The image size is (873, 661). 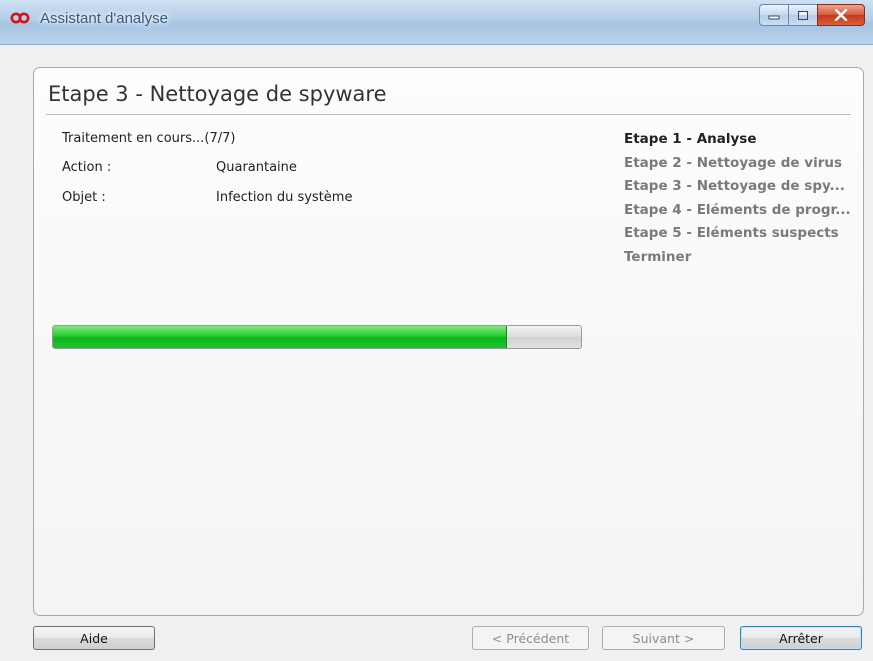 What do you see at coordinates (94, 638) in the screenshot?
I see `help-button: Aide` at bounding box center [94, 638].